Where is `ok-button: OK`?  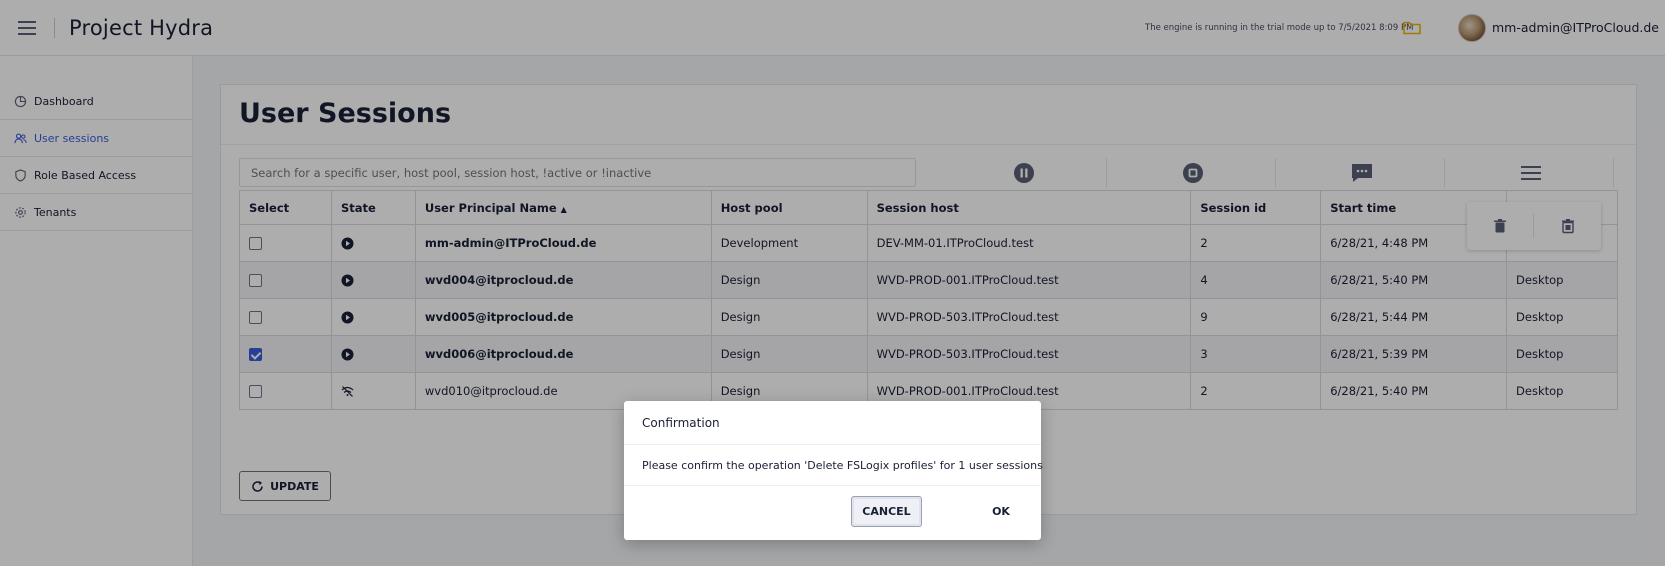 ok-button: OK is located at coordinates (1001, 511).